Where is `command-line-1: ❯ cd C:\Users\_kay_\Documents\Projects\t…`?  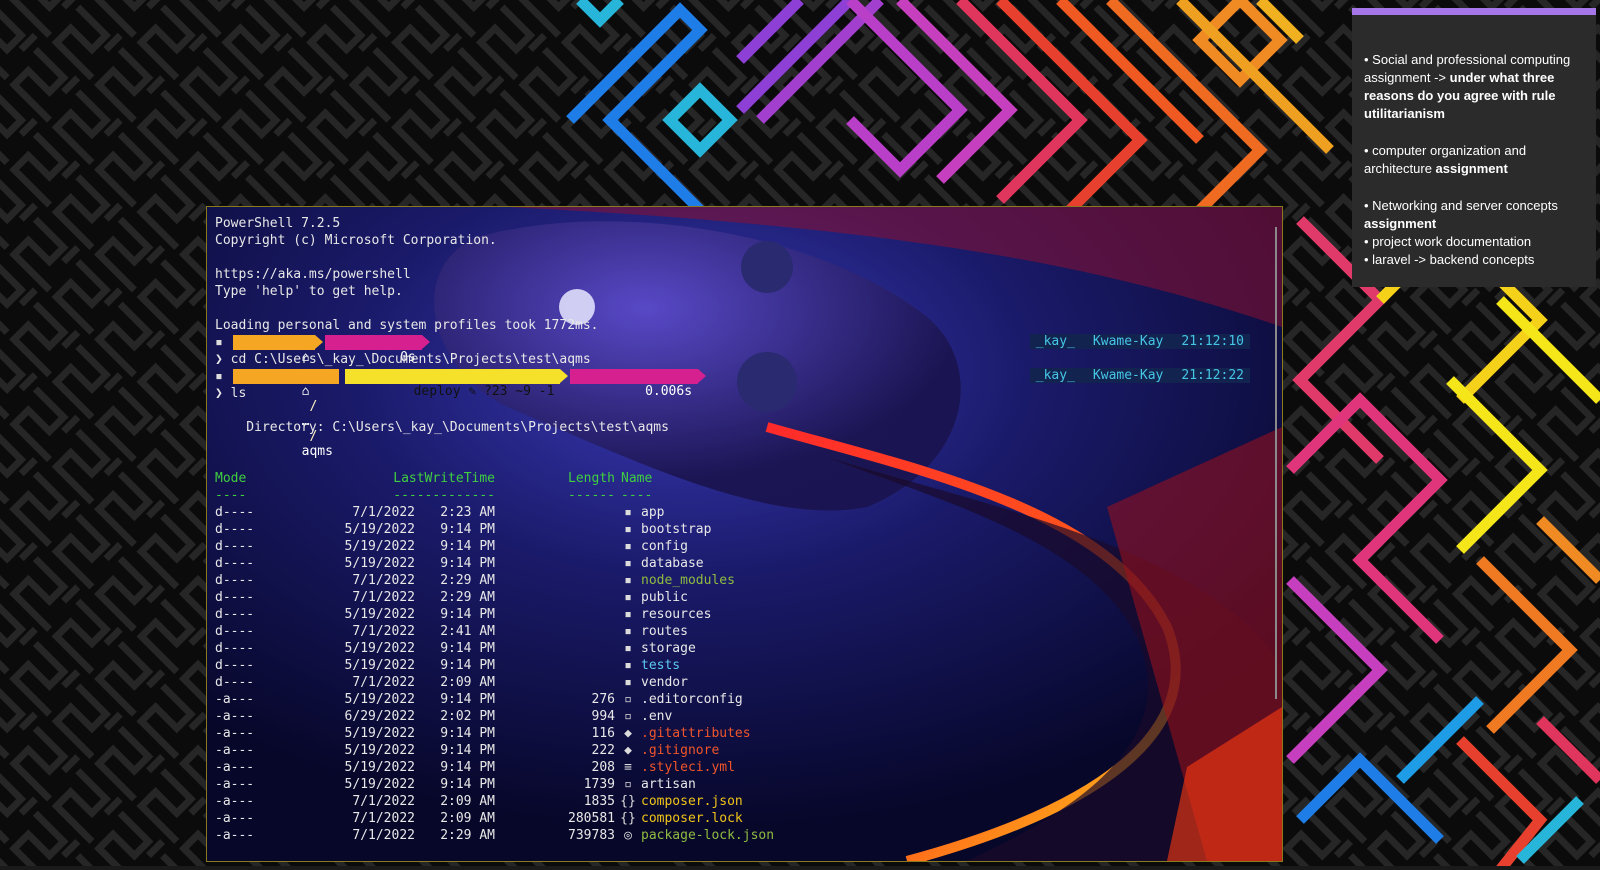
command-line-1: ❯ cd C:\Users\_kay_\Documents\Projects\t… is located at coordinates (741, 359).